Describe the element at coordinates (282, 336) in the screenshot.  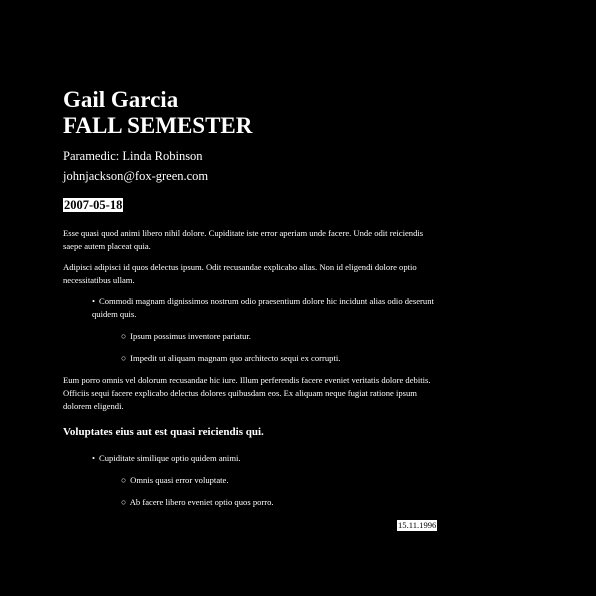
I see `sub-list-item: ○ Ipsum possimus inventore pariatur.` at that location.